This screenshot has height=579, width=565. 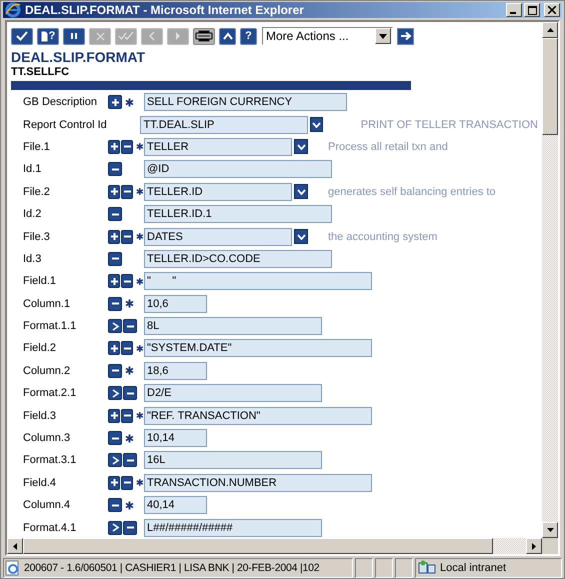 I want to click on pause-icon, so click(x=74, y=36).